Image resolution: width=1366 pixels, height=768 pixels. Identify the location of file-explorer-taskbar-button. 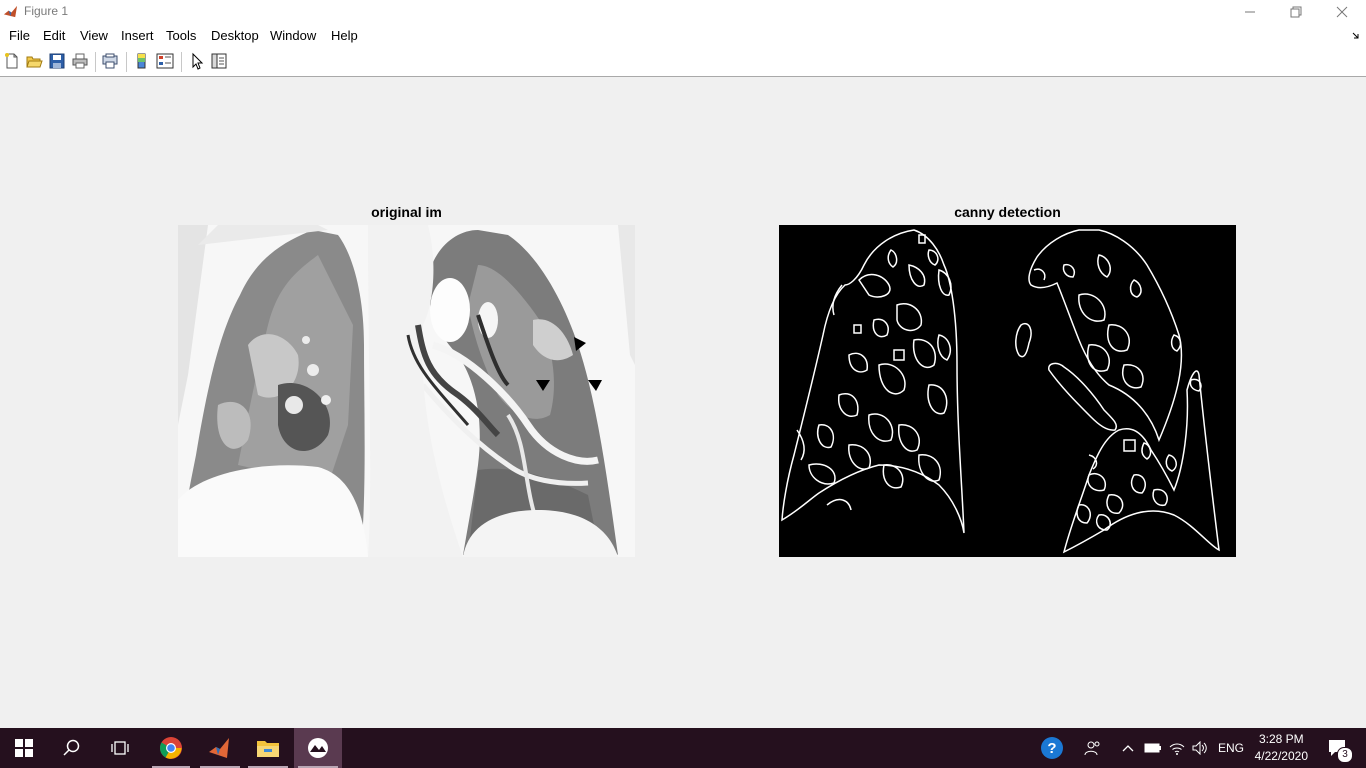
(268, 748).